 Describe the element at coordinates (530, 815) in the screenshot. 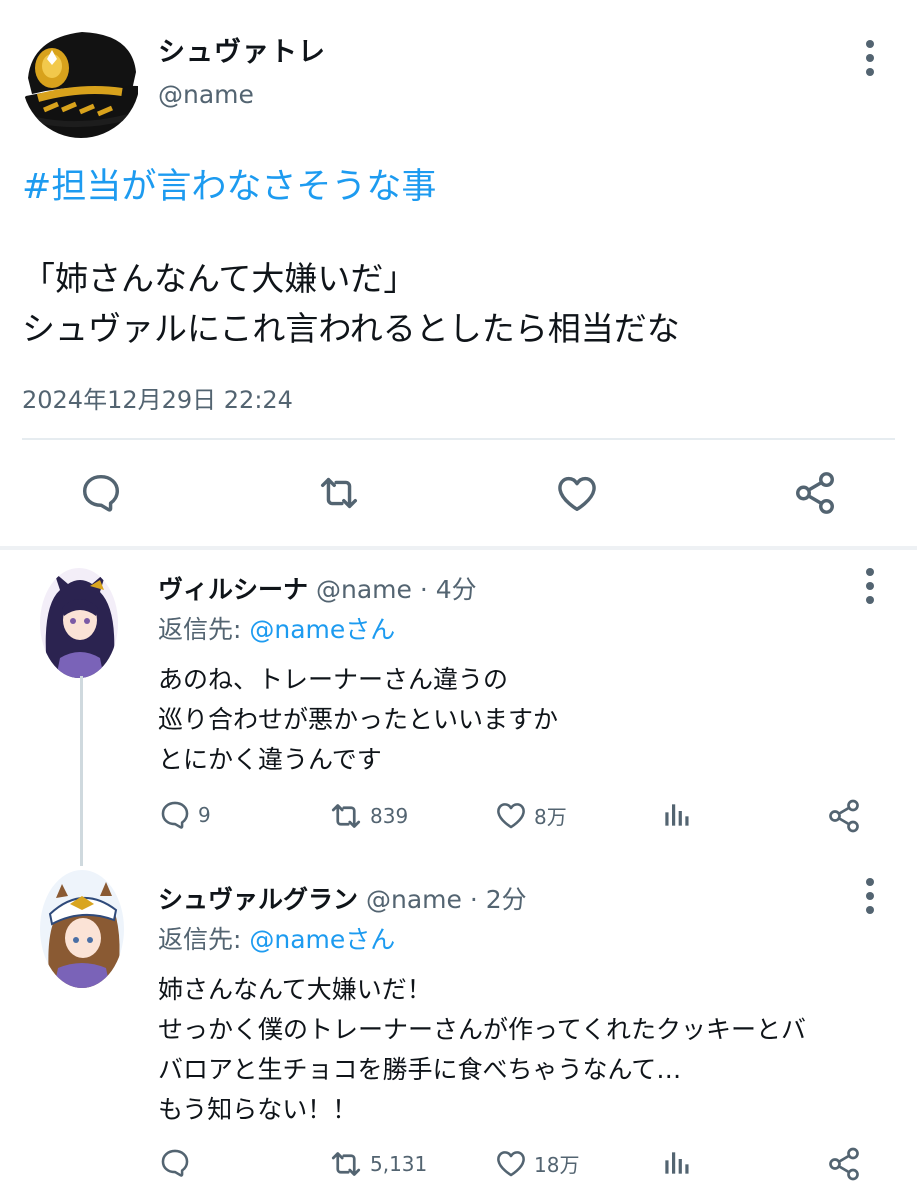

I see `like-count: 8万` at that location.